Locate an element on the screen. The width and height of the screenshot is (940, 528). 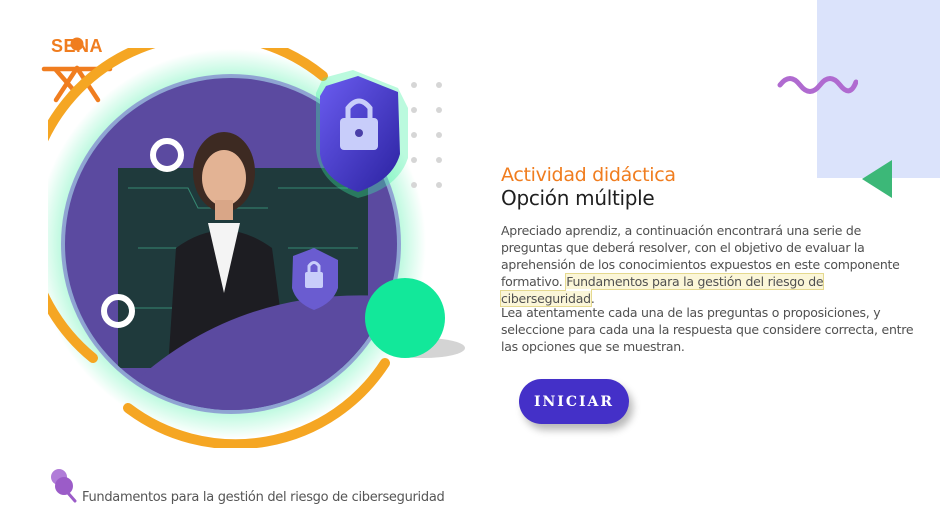
activity-kicker: Actividad didáctica is located at coordinates (588, 175).